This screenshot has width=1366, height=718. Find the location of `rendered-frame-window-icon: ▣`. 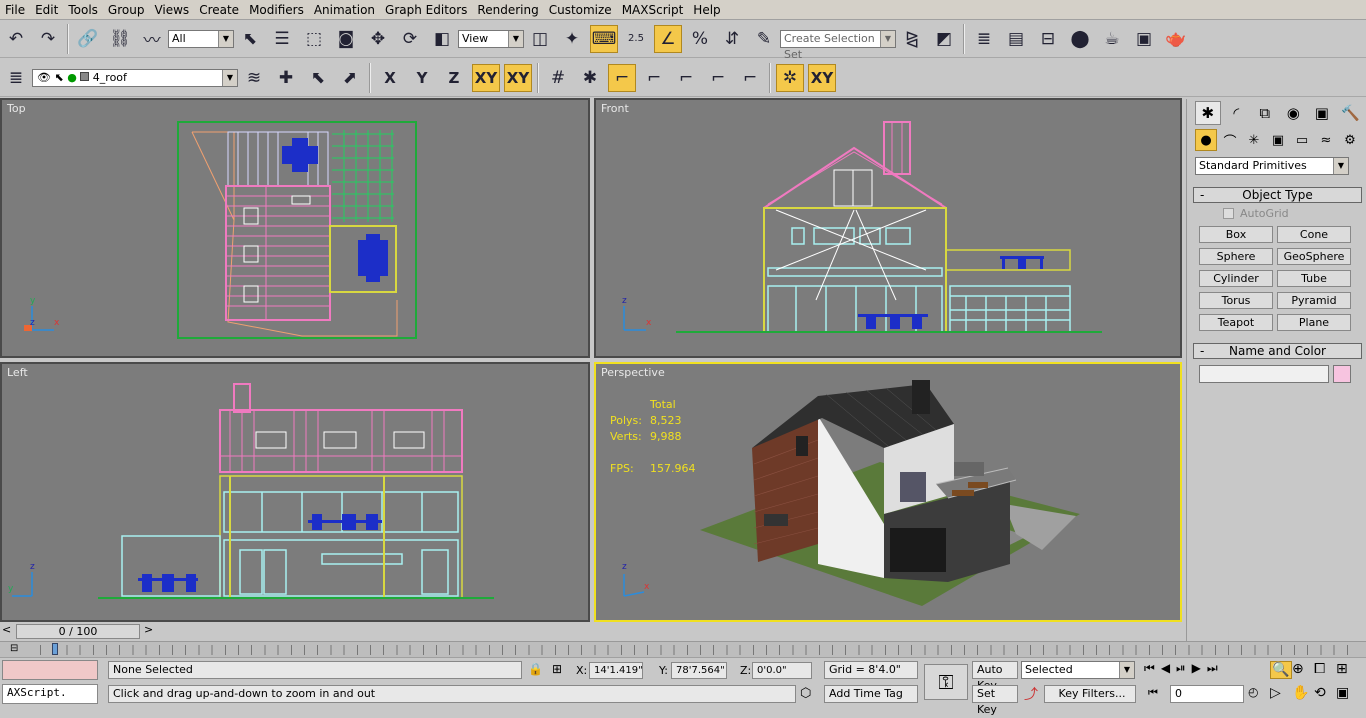

rendered-frame-window-icon: ▣ is located at coordinates (1144, 39).